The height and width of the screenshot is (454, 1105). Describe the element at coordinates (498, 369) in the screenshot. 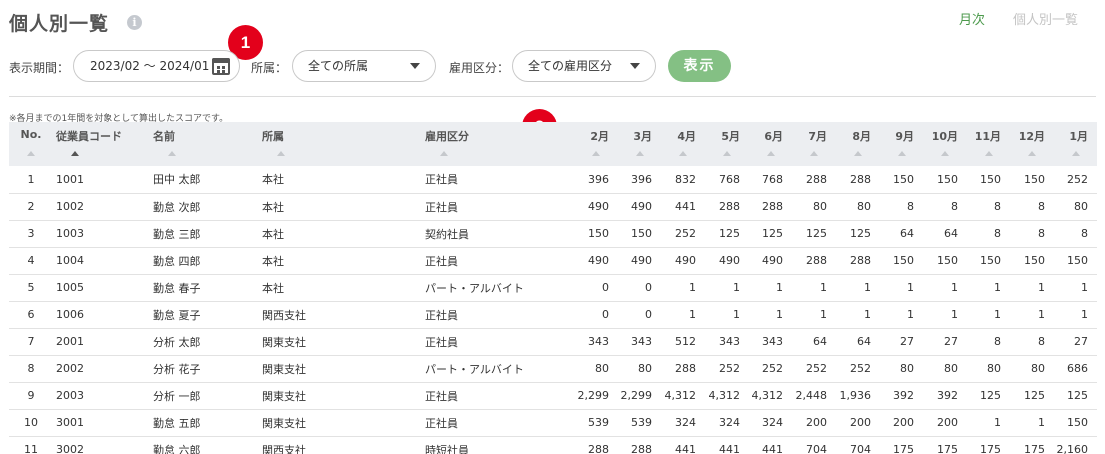

I see `table-cell: パート・アルバイト` at that location.